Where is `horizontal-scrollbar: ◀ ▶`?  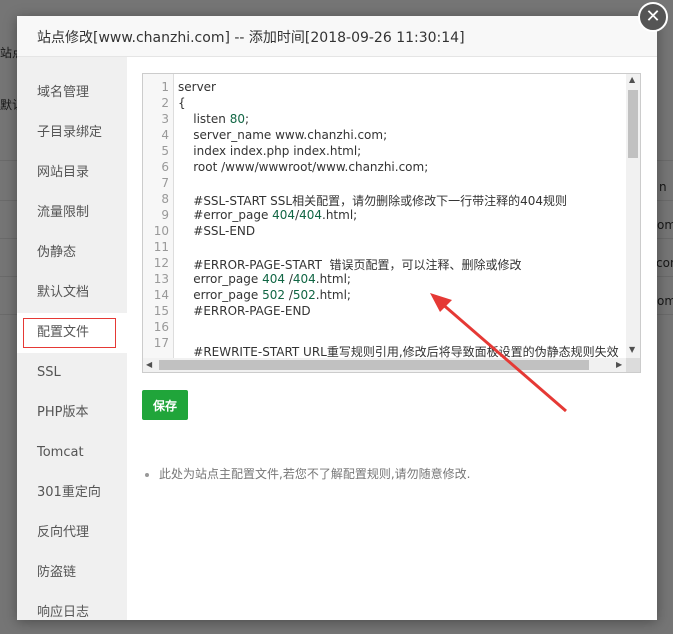
horizontal-scrollbar: ◀ ▶ is located at coordinates (385, 365).